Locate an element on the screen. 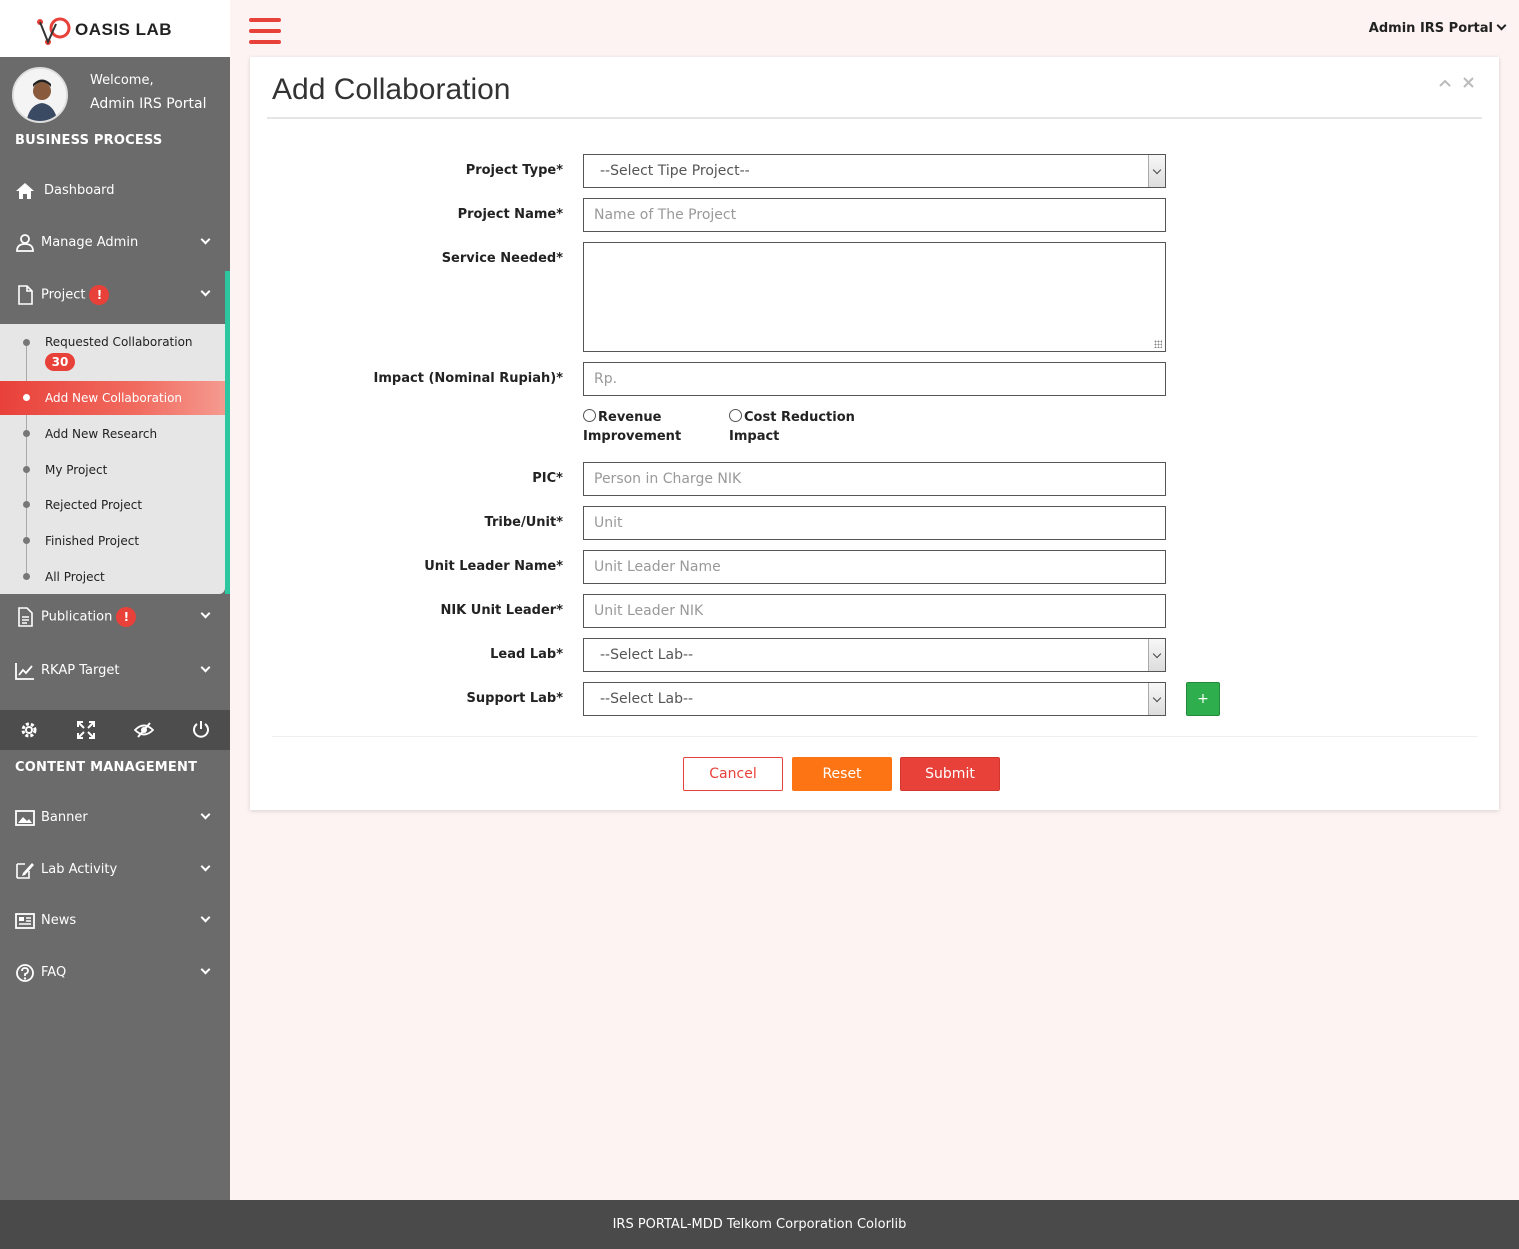 This screenshot has width=1519, height=1249. sidebar-item-label: Lab Activity is located at coordinates (79, 869).